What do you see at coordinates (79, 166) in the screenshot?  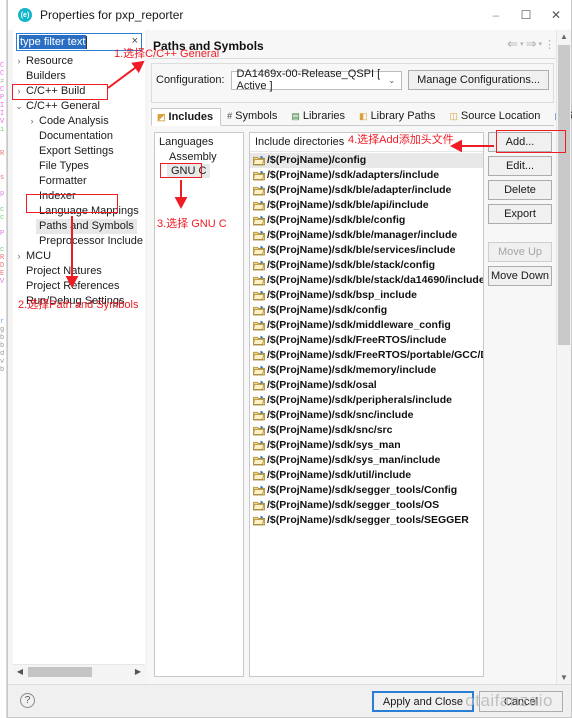 I see `tree-item-file-types: File Types` at bounding box center [79, 166].